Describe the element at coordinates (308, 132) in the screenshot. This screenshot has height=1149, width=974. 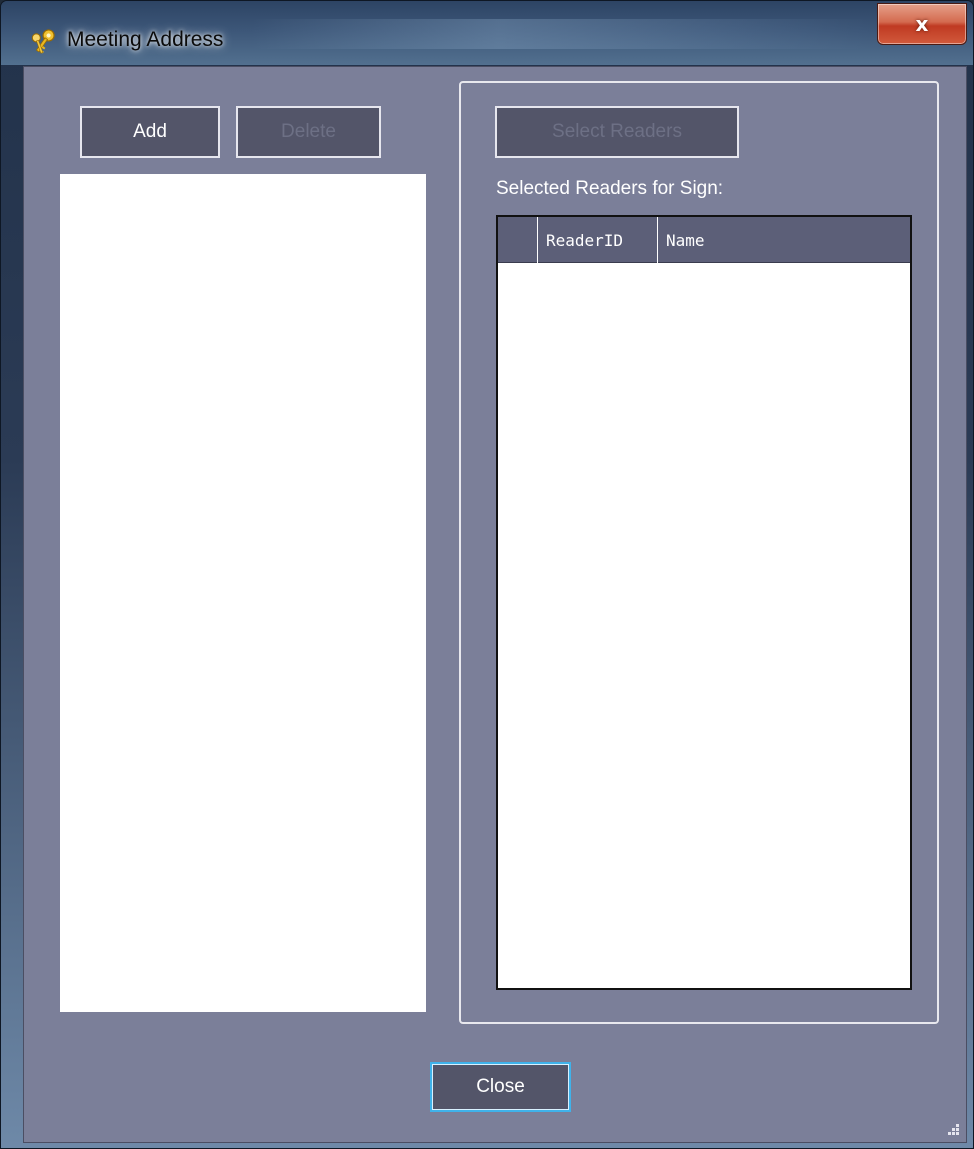
I see `delete-button: Delete` at that location.